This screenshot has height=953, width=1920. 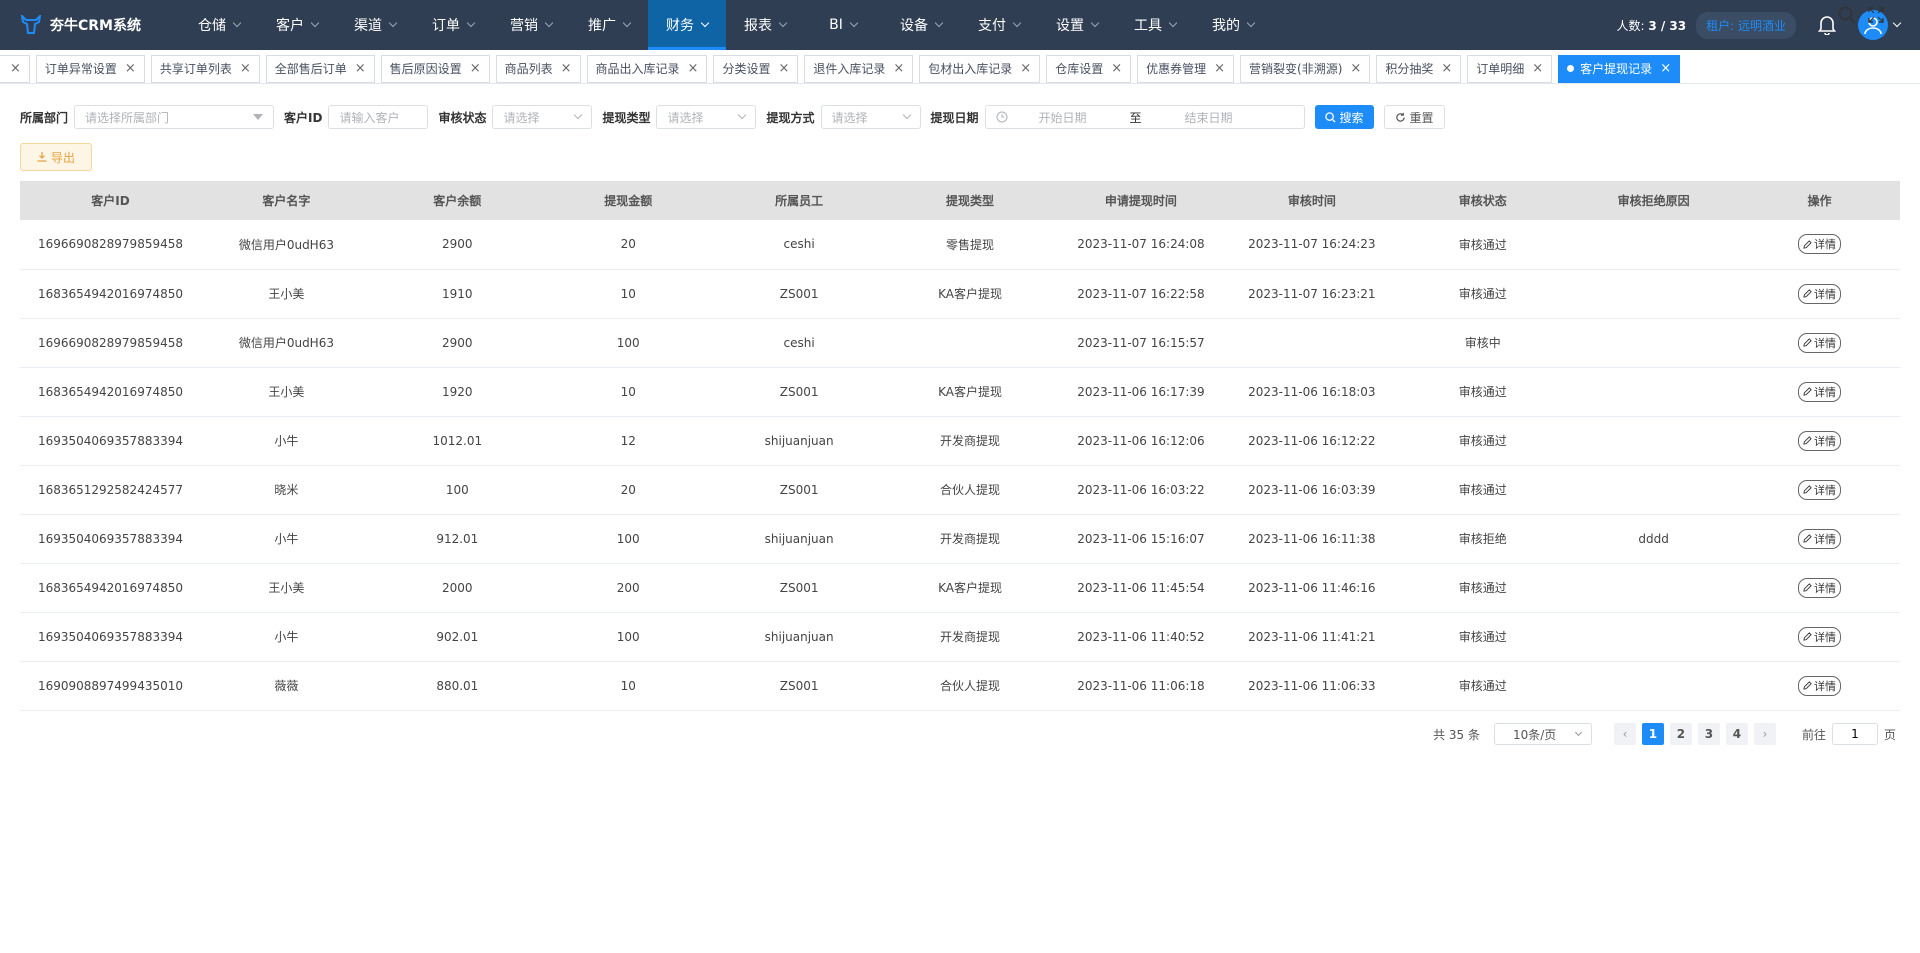 I want to click on withdraw-method-select: 请选择, so click(x=870, y=117).